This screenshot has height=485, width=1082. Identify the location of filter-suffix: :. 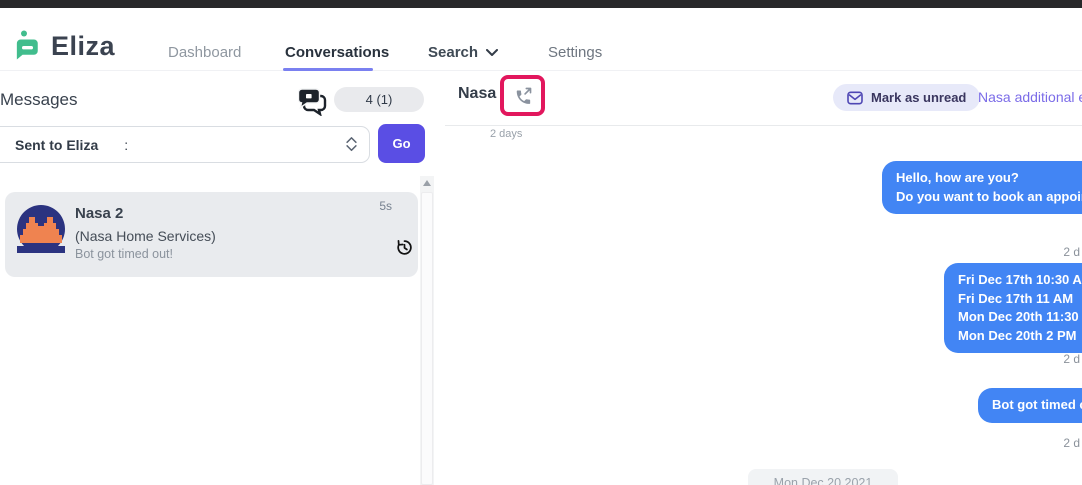
(126, 144).